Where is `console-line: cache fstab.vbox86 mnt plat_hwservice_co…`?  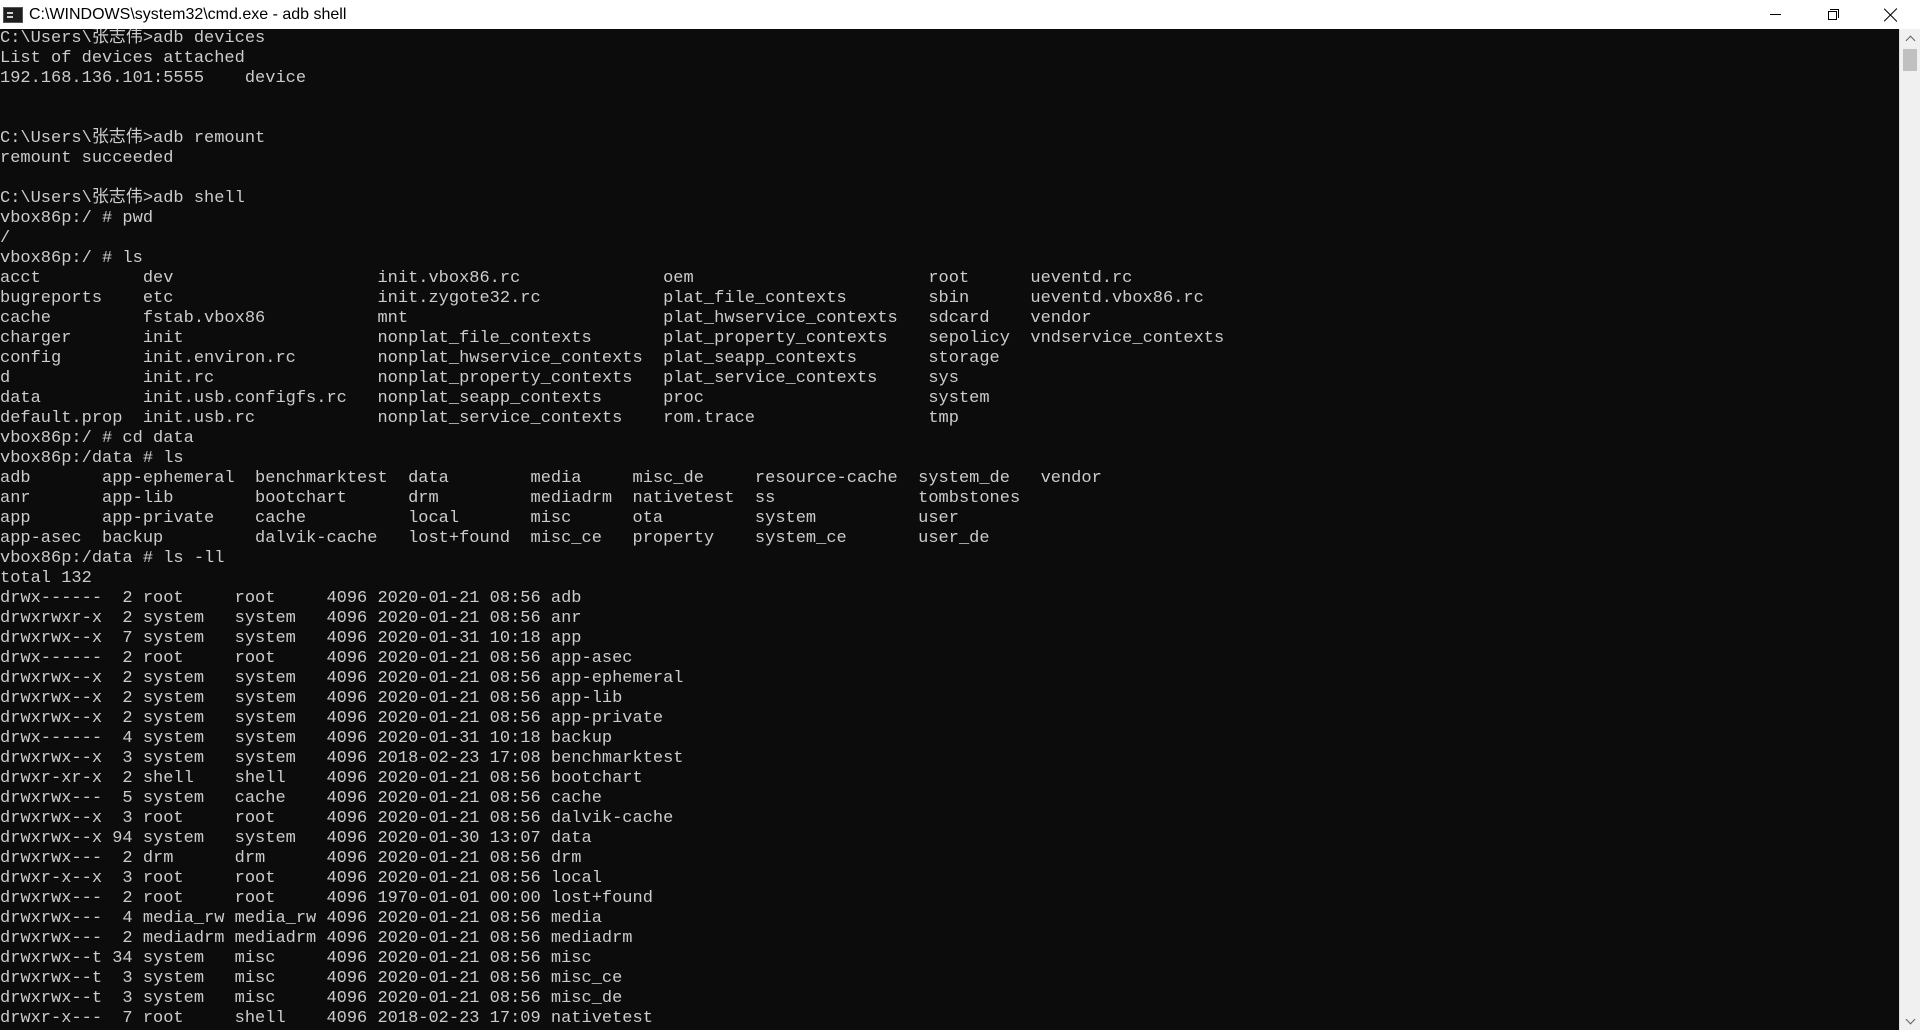 console-line: cache fstab.vbox86 mnt plat_hwservice_co… is located at coordinates (546, 318).